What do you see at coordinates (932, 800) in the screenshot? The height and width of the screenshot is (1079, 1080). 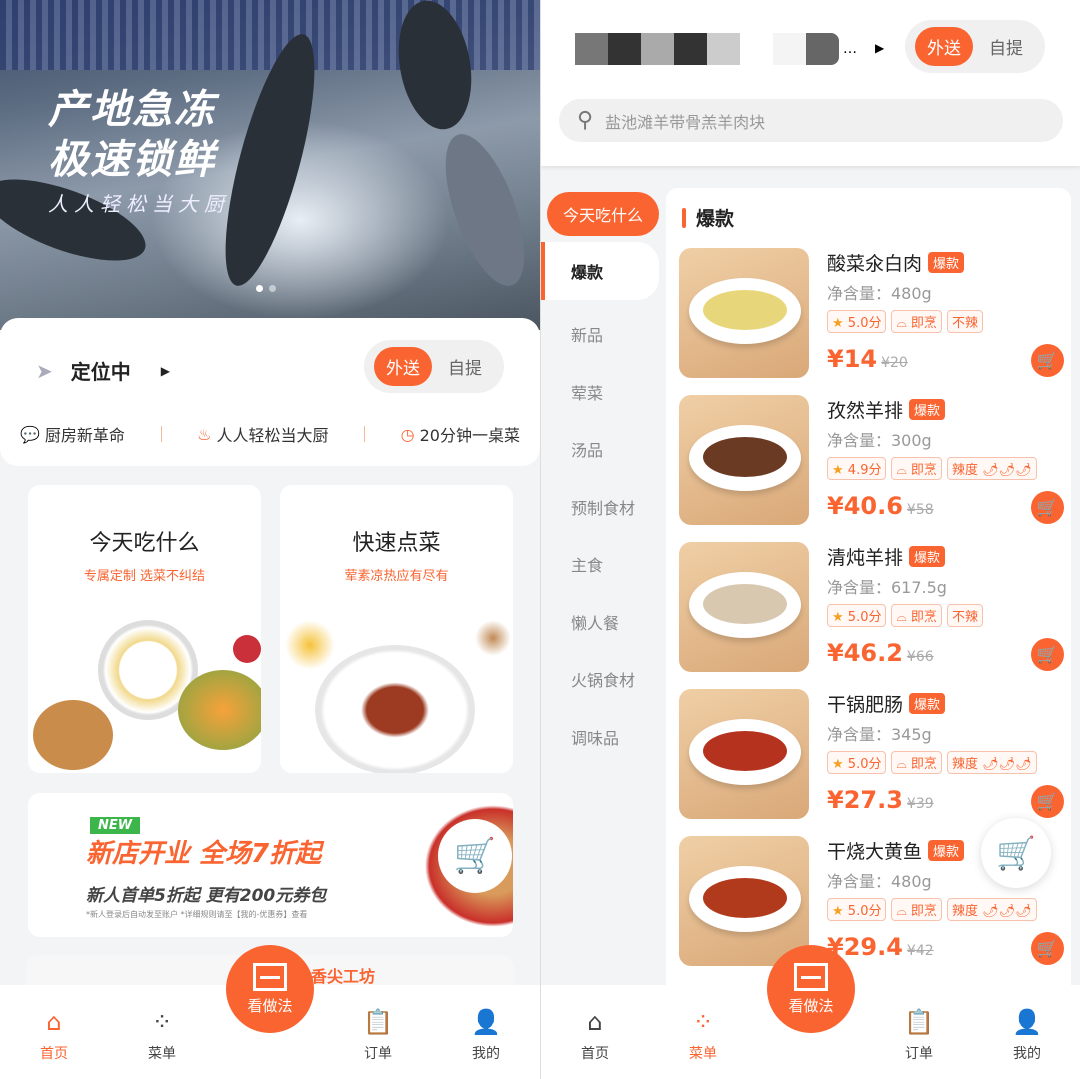 I see `price-row: ¥27.3 ¥39` at bounding box center [932, 800].